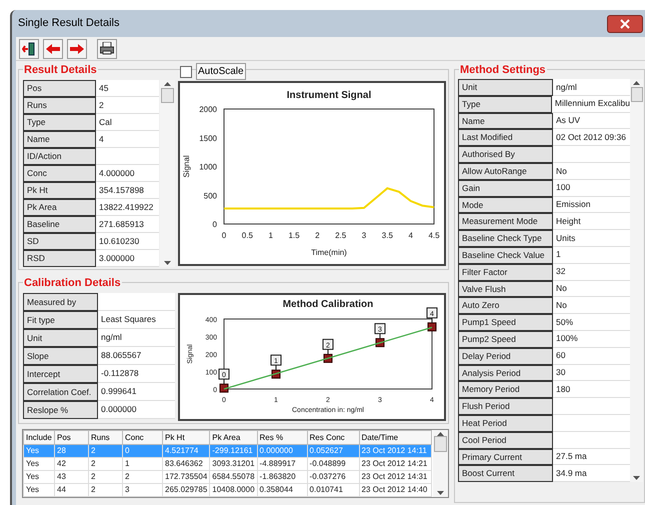  I want to click on field-value: 88.065567, so click(136, 356).